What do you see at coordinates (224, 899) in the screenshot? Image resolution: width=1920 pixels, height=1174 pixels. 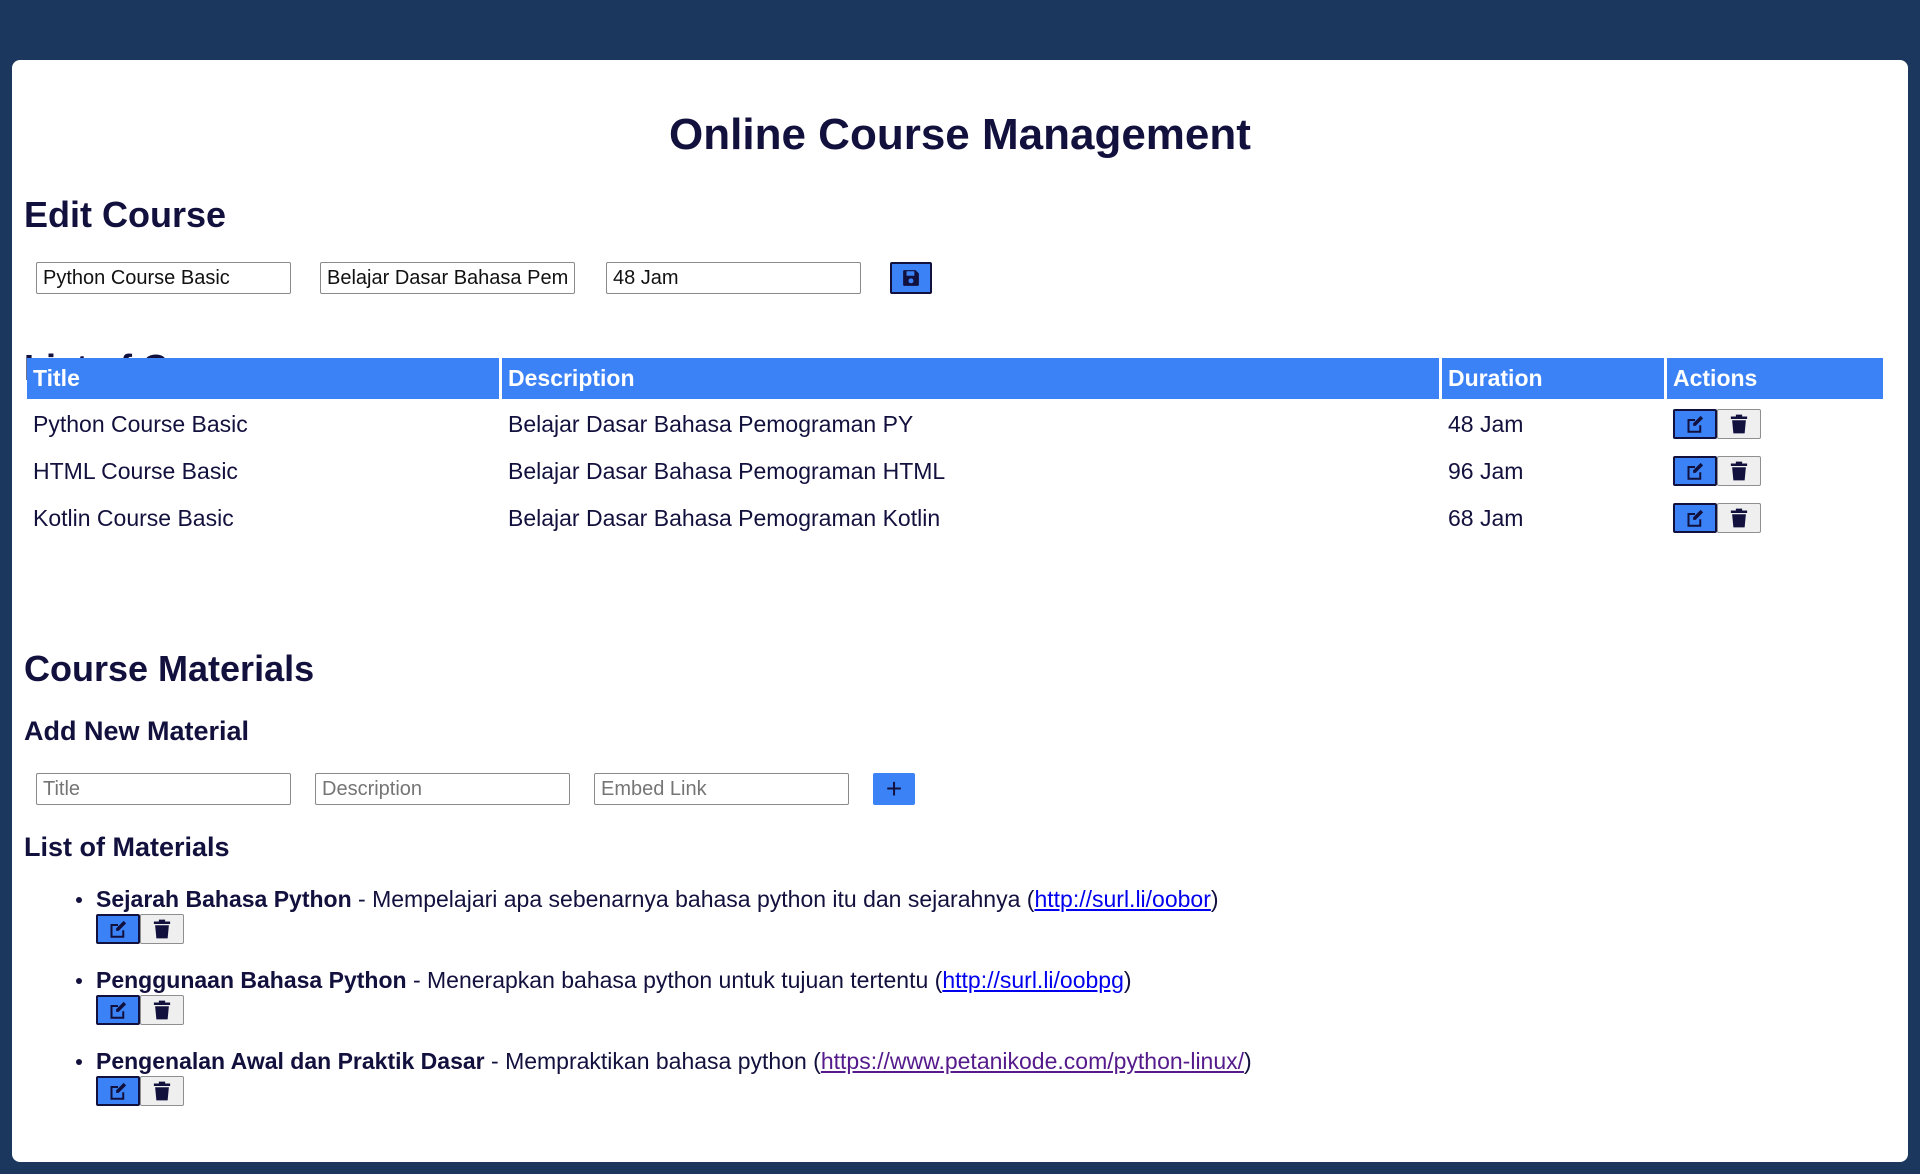 I see `material-title: Sejarah Bahasa Python` at bounding box center [224, 899].